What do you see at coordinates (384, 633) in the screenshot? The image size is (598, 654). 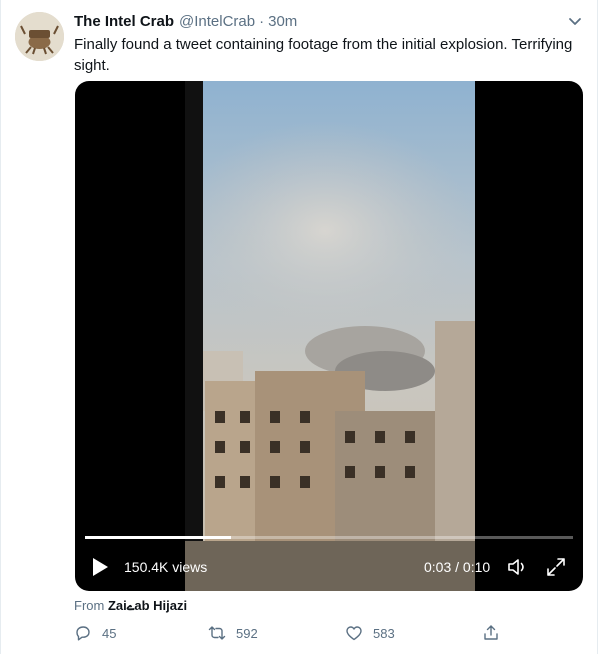 I see `like-count: 583` at bounding box center [384, 633].